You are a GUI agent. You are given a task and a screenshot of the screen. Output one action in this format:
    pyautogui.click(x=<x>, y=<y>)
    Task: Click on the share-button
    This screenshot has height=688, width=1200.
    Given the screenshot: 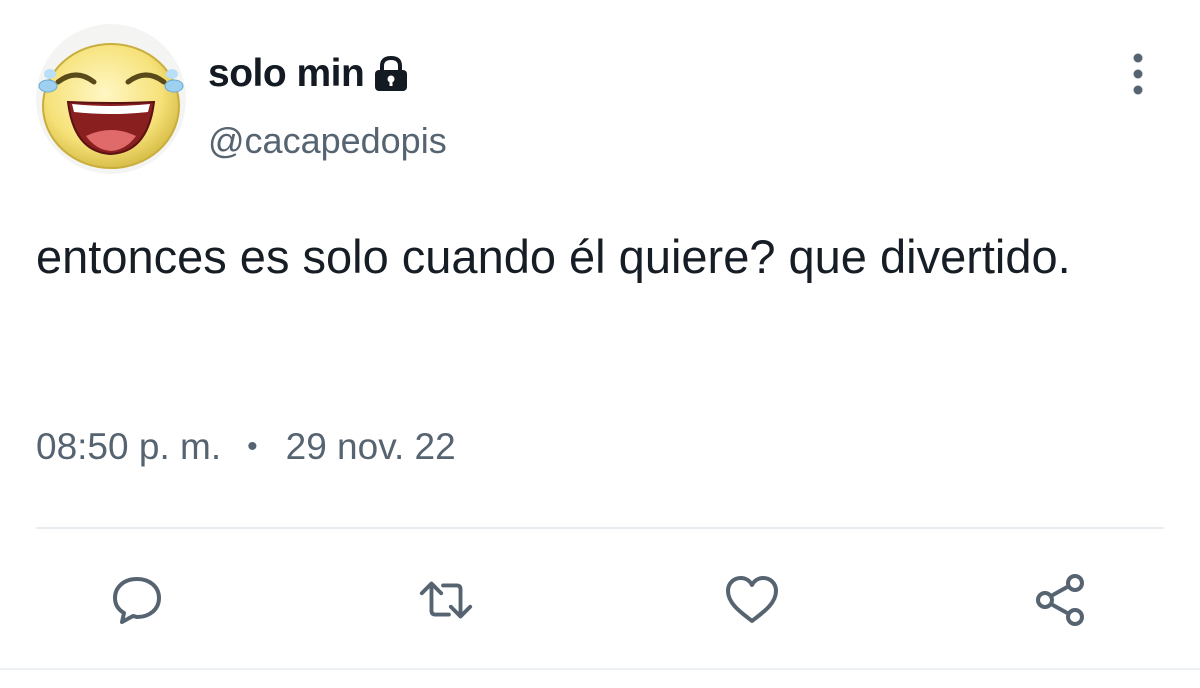 What is the action you would take?
    pyautogui.click(x=1062, y=600)
    